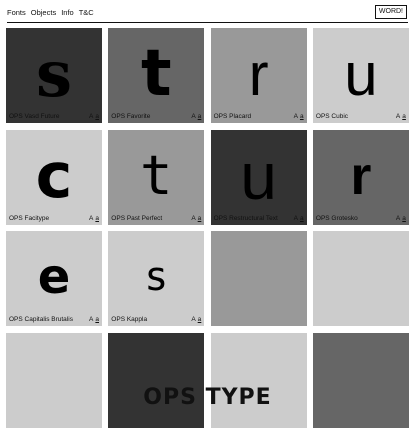  Describe the element at coordinates (86, 12) in the screenshot. I see `nav-terms: T&C` at that location.